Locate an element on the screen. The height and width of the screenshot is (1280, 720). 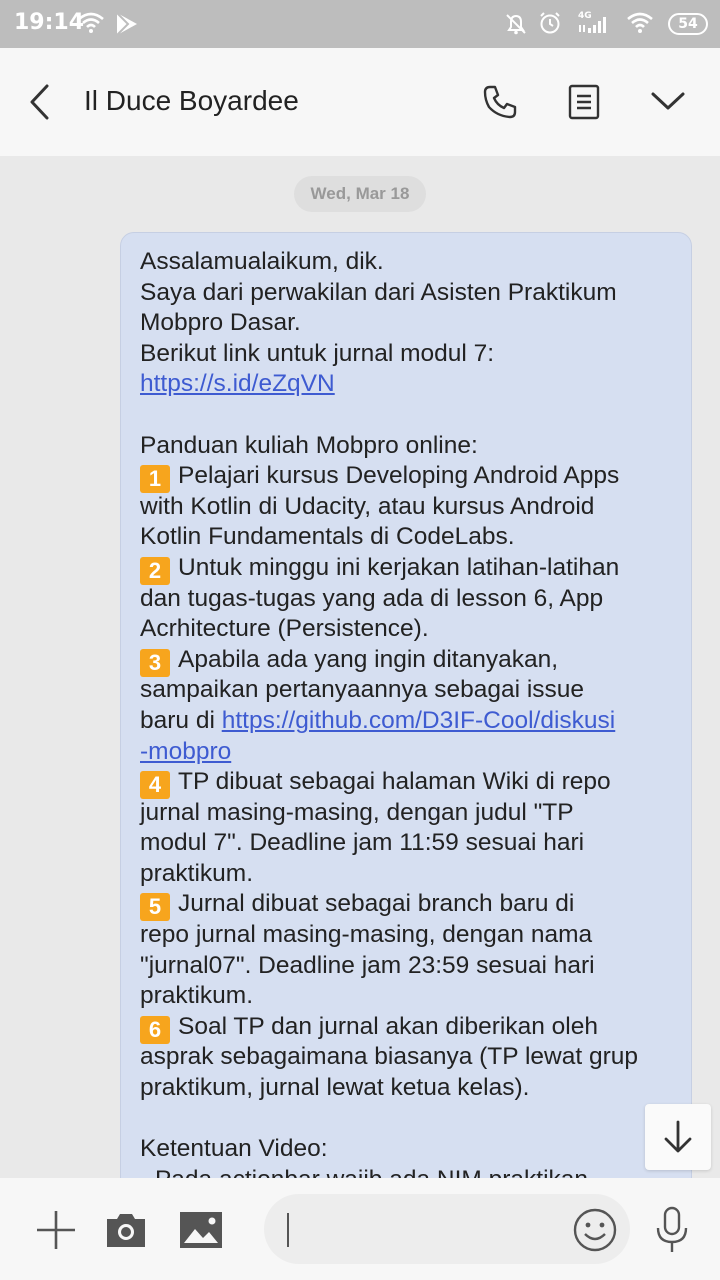
details-icon is located at coordinates (584, 102).